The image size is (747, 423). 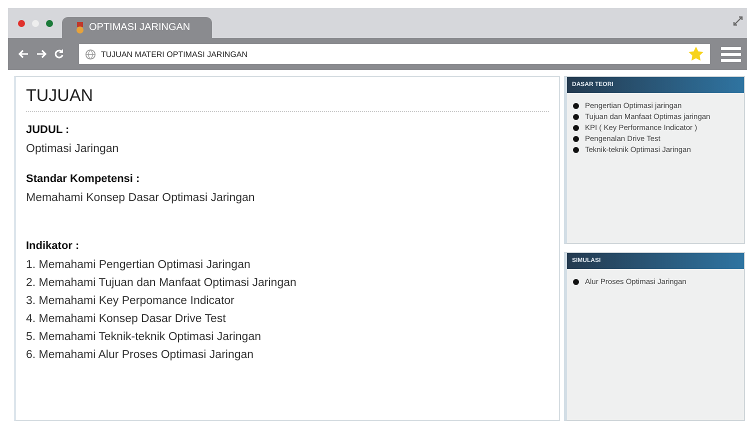 I want to click on reload-icon, so click(x=59, y=54).